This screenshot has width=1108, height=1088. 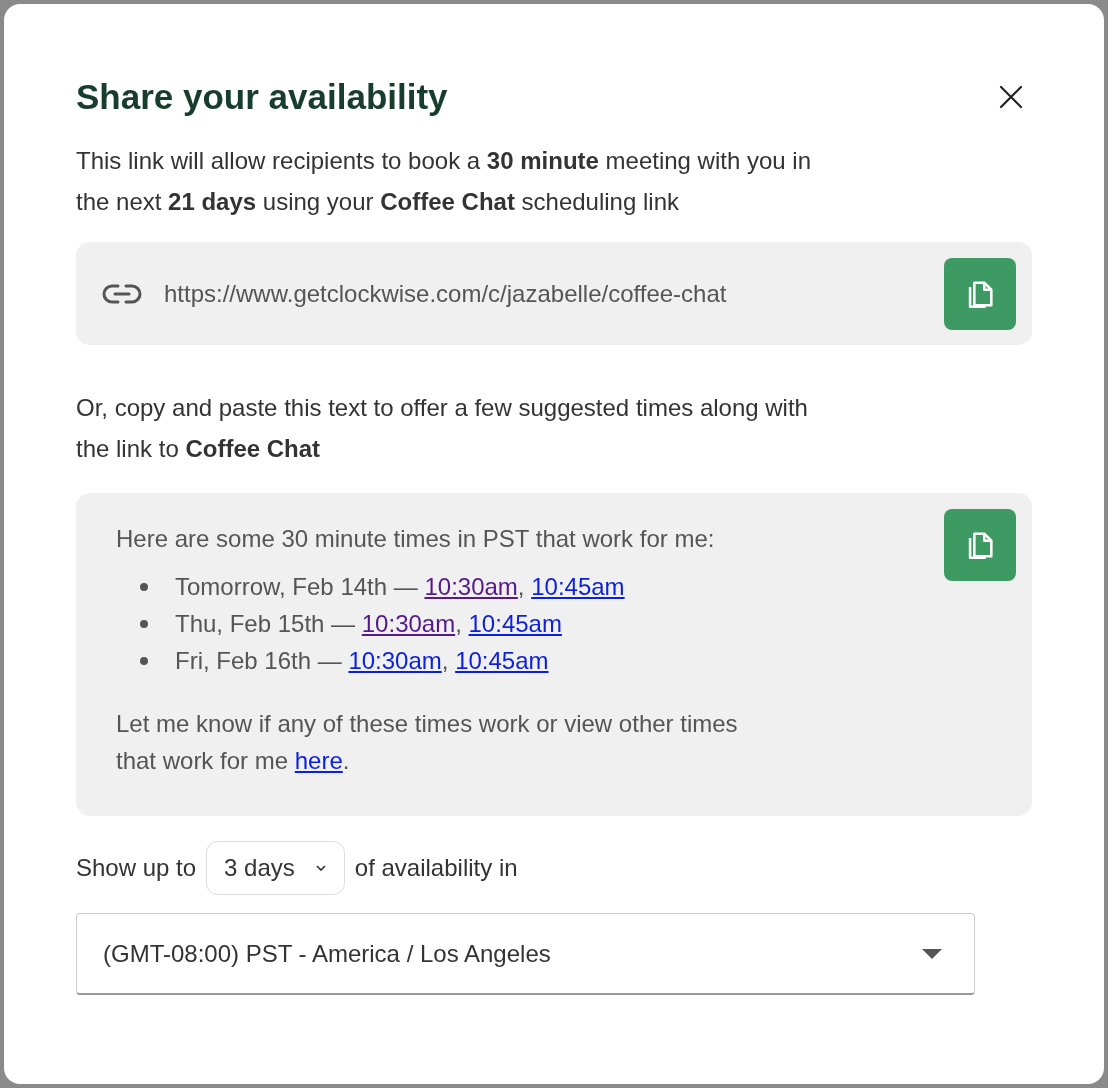 I want to click on days-dropdown: 3 days, so click(x=275, y=868).